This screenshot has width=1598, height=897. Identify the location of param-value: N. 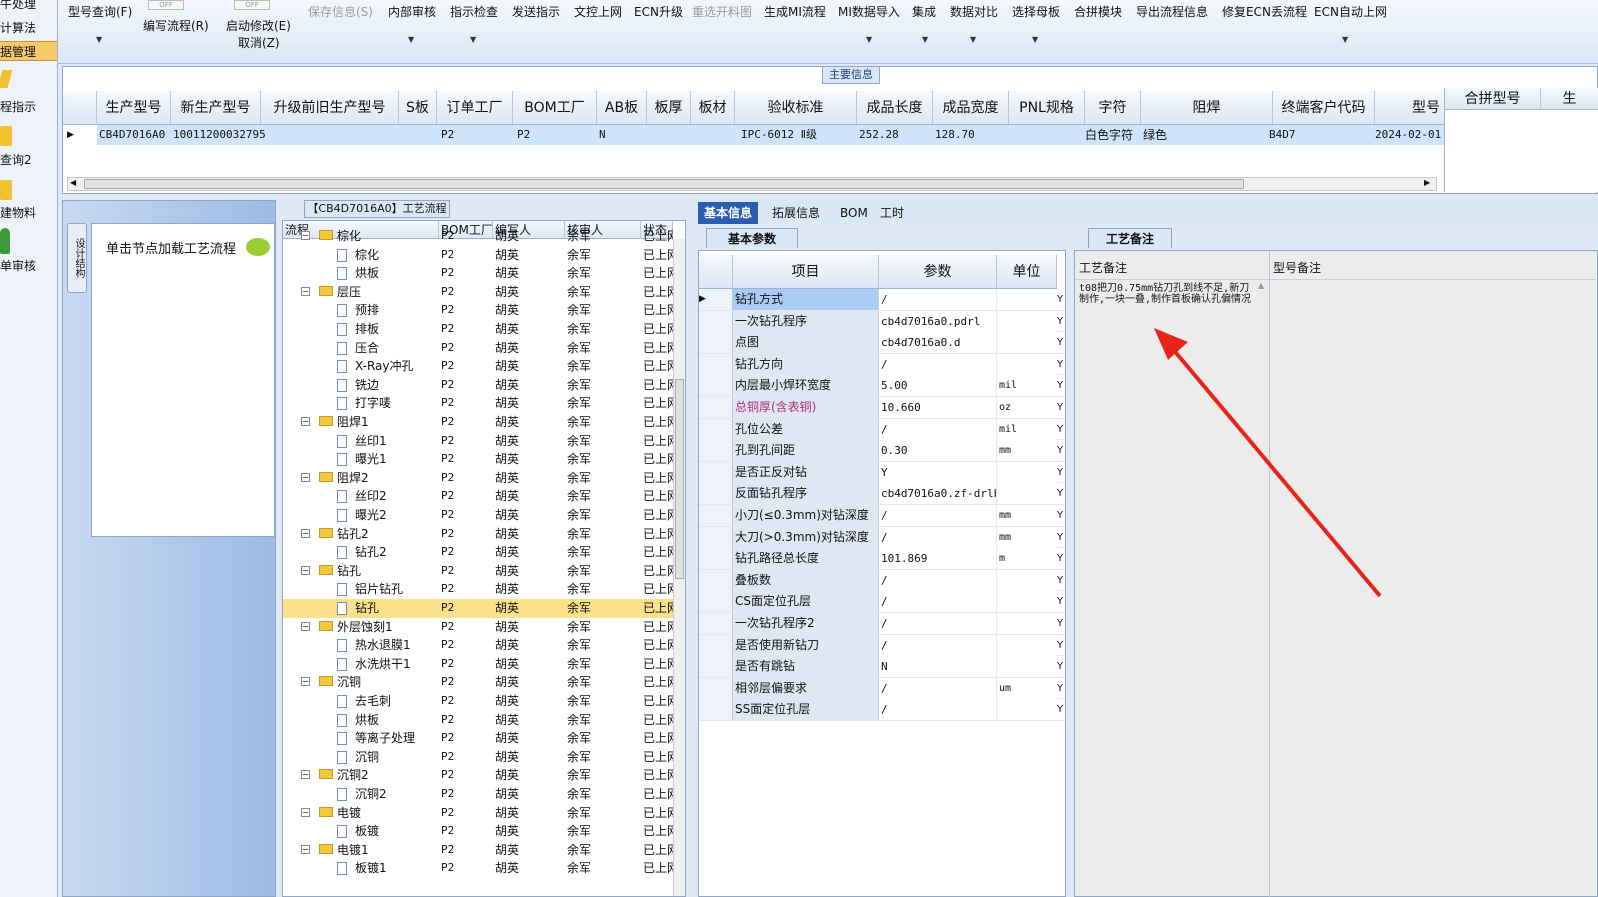
(938, 667).